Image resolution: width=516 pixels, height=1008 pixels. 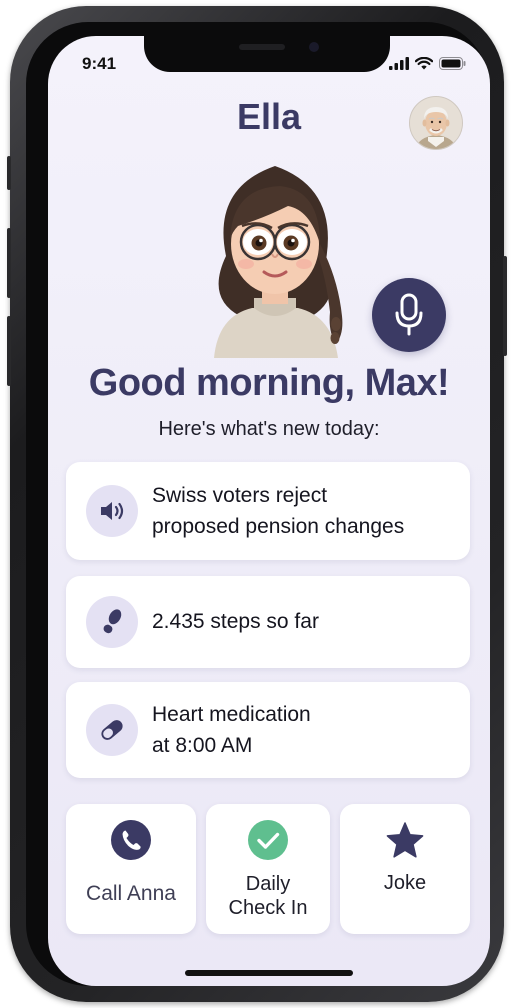 What do you see at coordinates (9, 351) in the screenshot?
I see `volume-down-button` at bounding box center [9, 351].